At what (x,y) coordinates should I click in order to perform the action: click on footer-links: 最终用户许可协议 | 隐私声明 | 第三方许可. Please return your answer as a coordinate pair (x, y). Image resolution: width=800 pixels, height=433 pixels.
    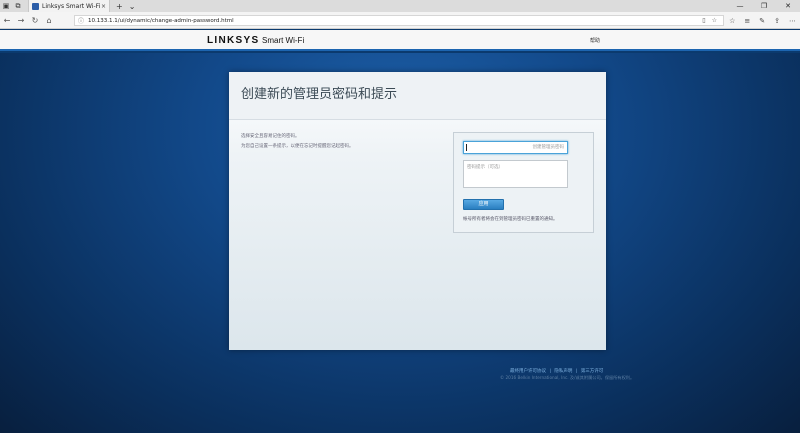
    Looking at the image, I should click on (557, 371).